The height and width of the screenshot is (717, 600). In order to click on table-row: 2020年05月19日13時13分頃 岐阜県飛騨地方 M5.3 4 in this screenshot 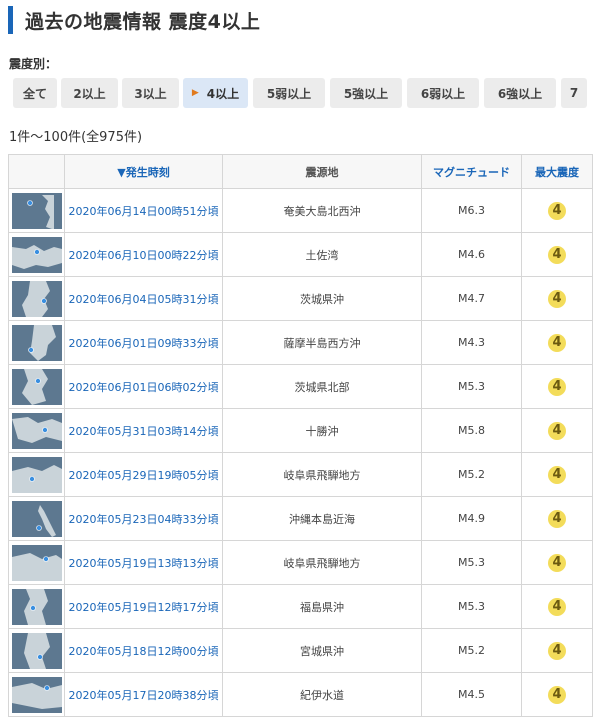, I will do `click(300, 562)`.